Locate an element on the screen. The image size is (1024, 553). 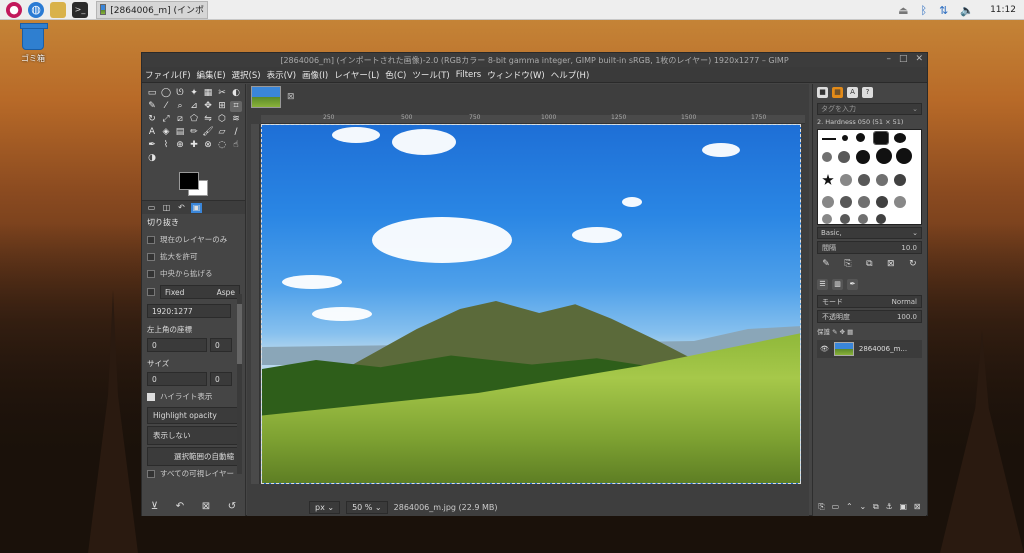
rect-select-icon: ▭ is located at coordinates (152, 93).